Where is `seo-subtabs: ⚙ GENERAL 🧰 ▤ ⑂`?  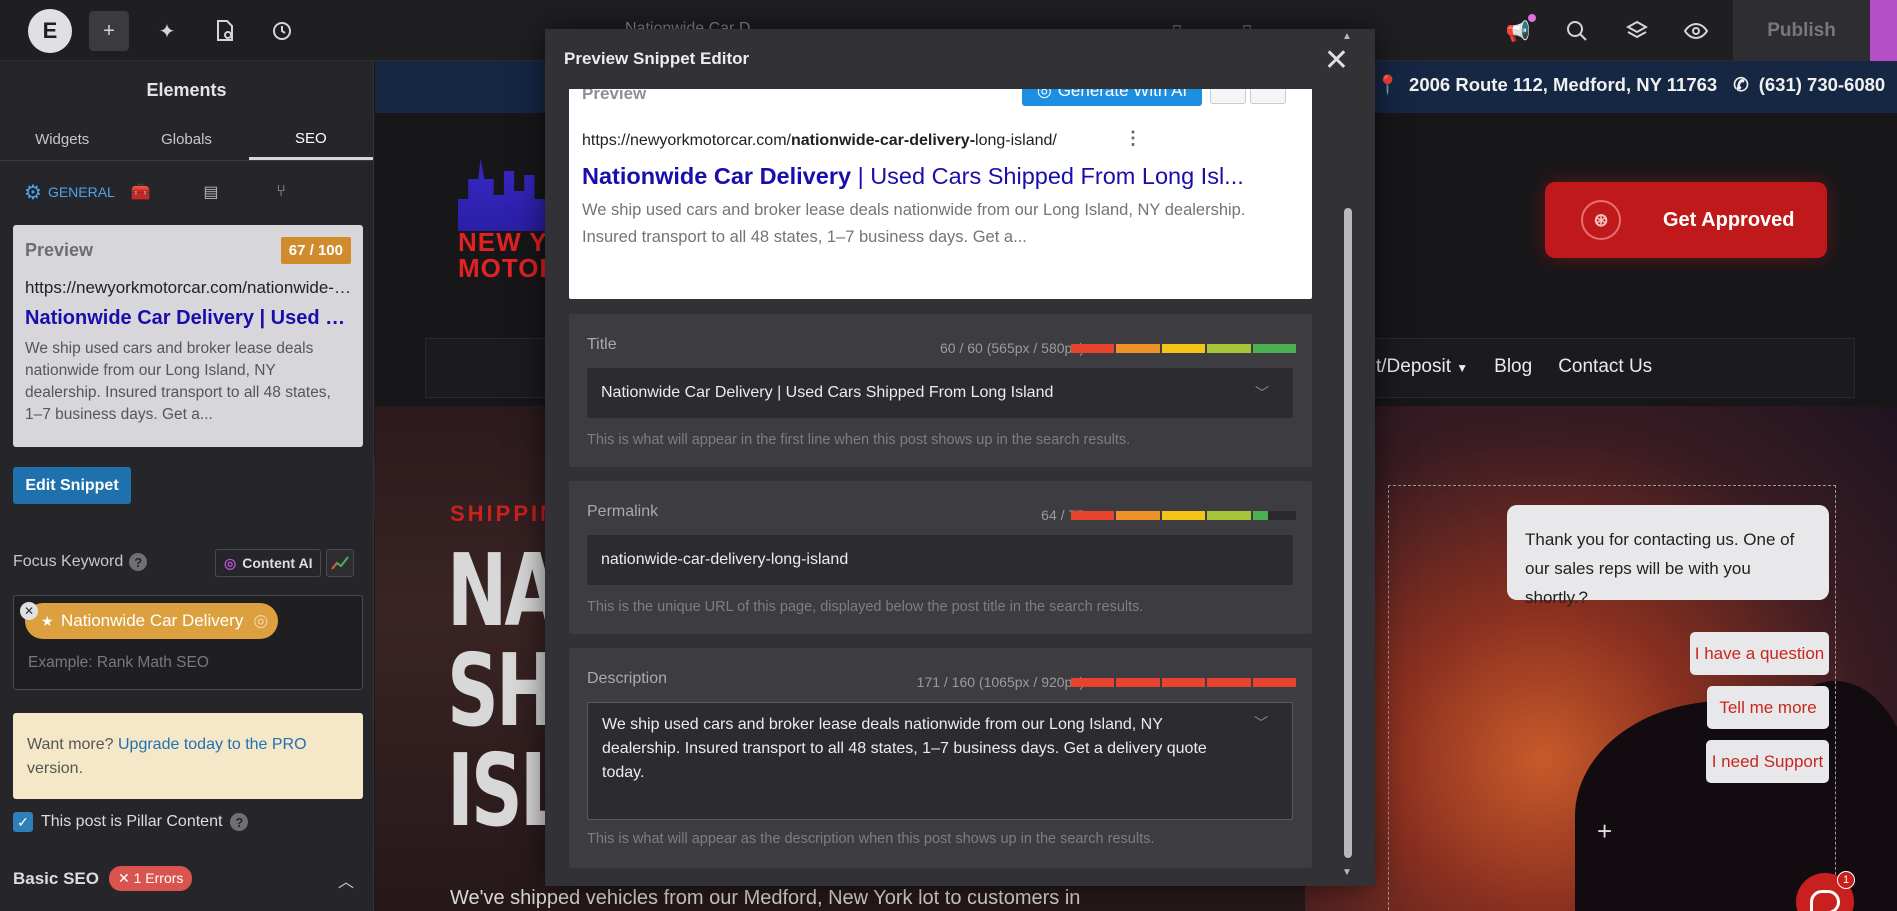
seo-subtabs: ⚙ GENERAL 🧰 ▤ ⑂ is located at coordinates (186, 192).